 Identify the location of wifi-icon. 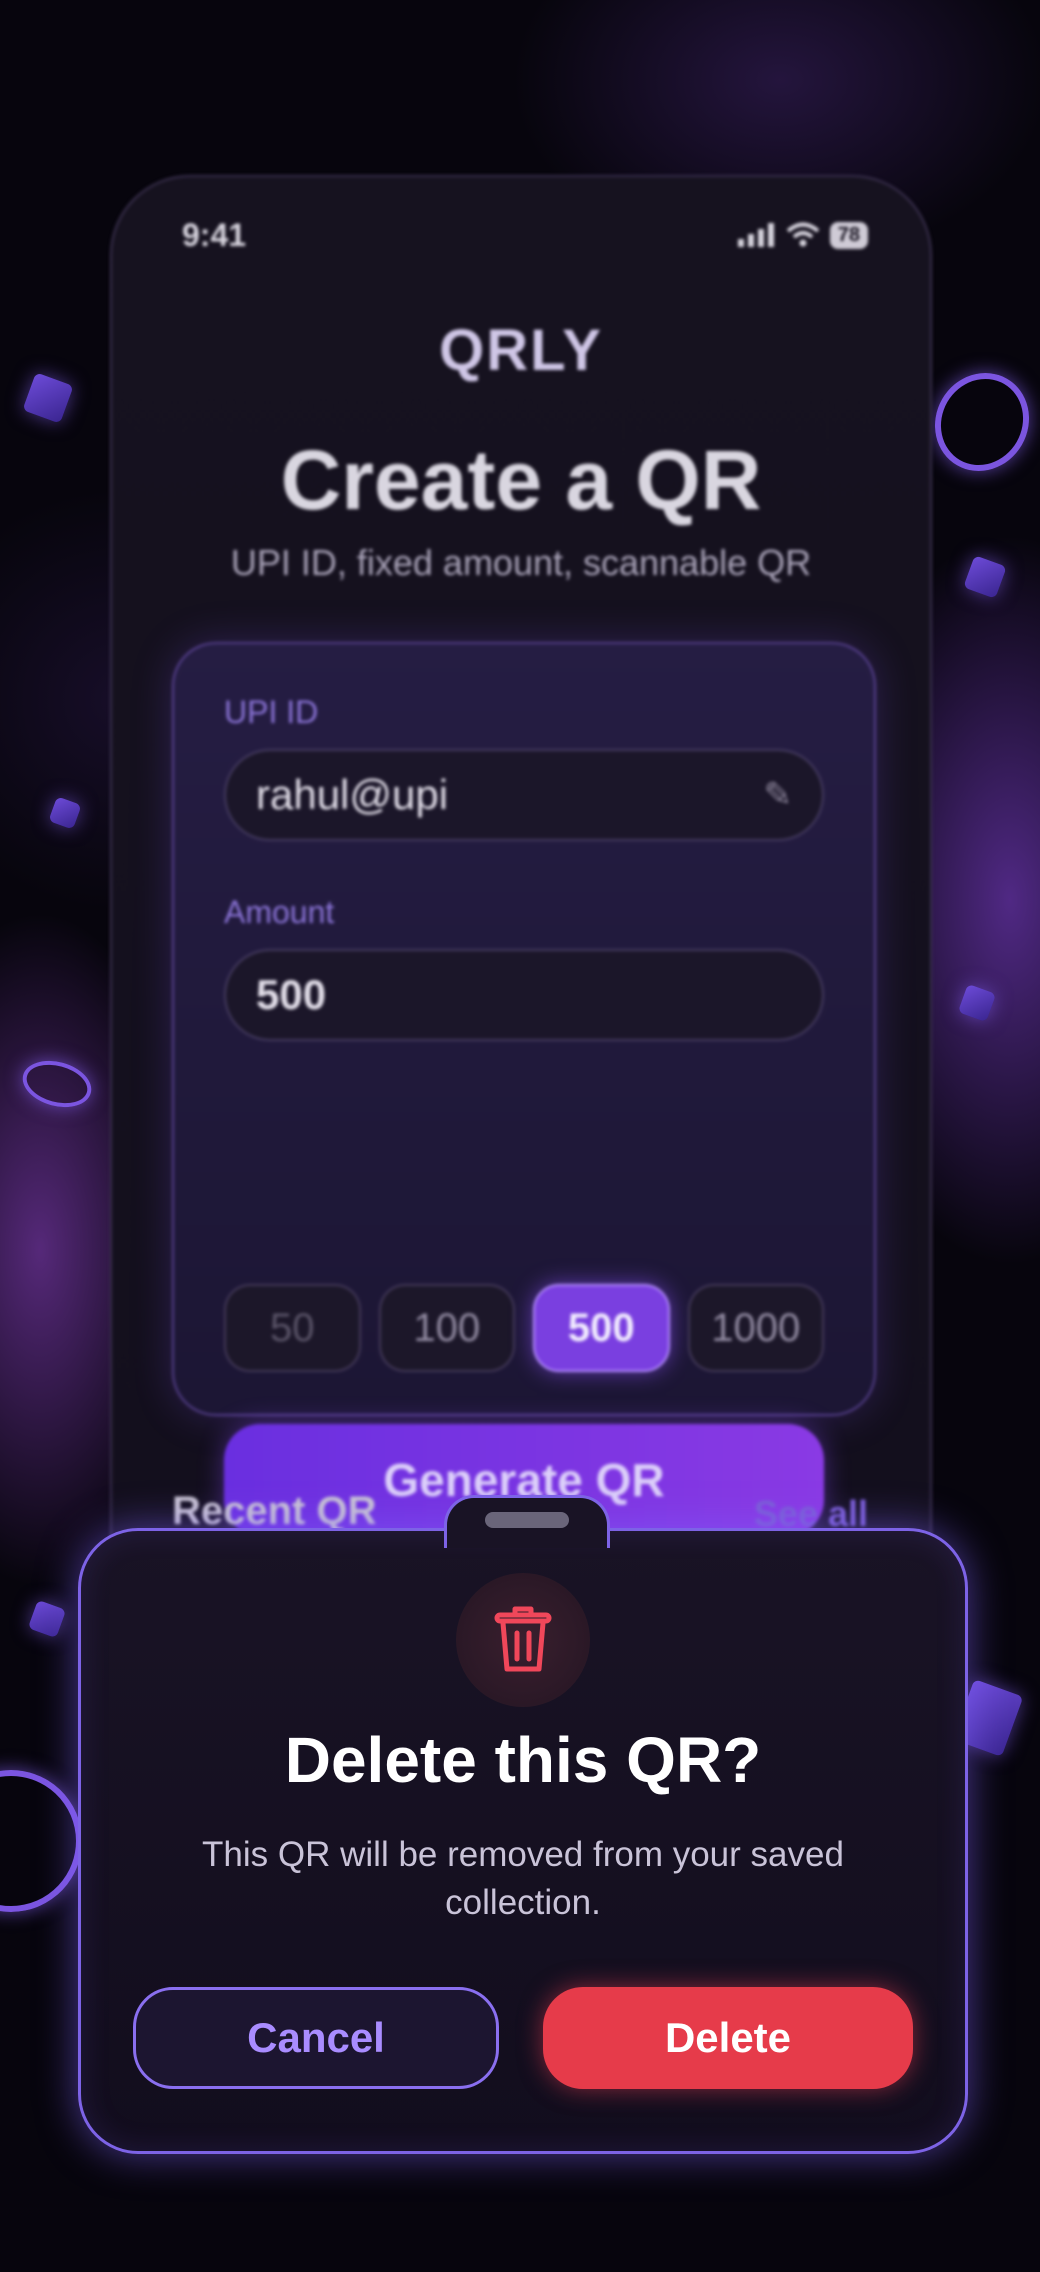
(803, 234).